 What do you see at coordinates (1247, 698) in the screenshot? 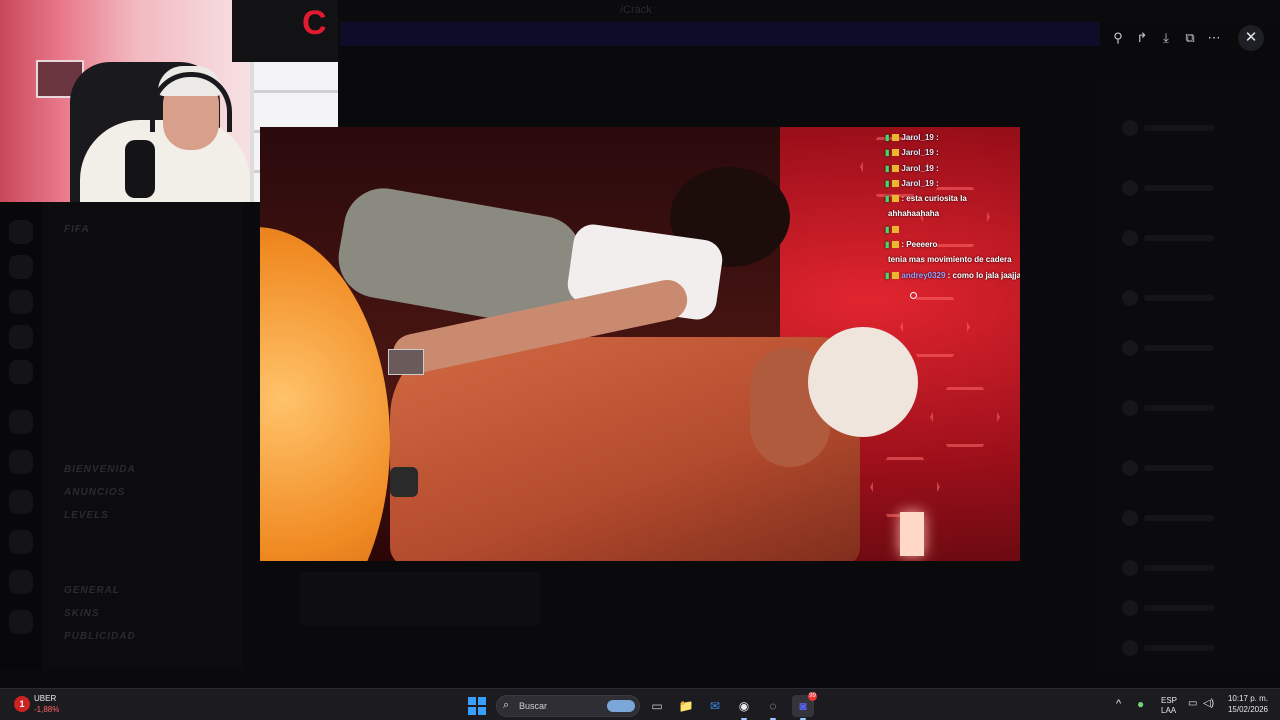
I see `clock-time: 10:17 p. m.` at bounding box center [1247, 698].